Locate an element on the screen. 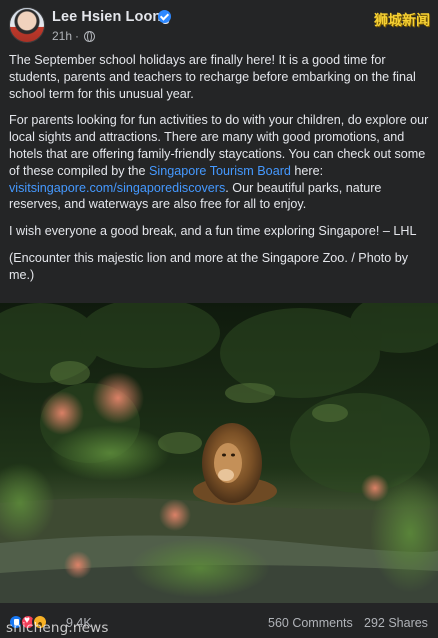  author-name: Lee Hsien Loong is located at coordinates (111, 17).